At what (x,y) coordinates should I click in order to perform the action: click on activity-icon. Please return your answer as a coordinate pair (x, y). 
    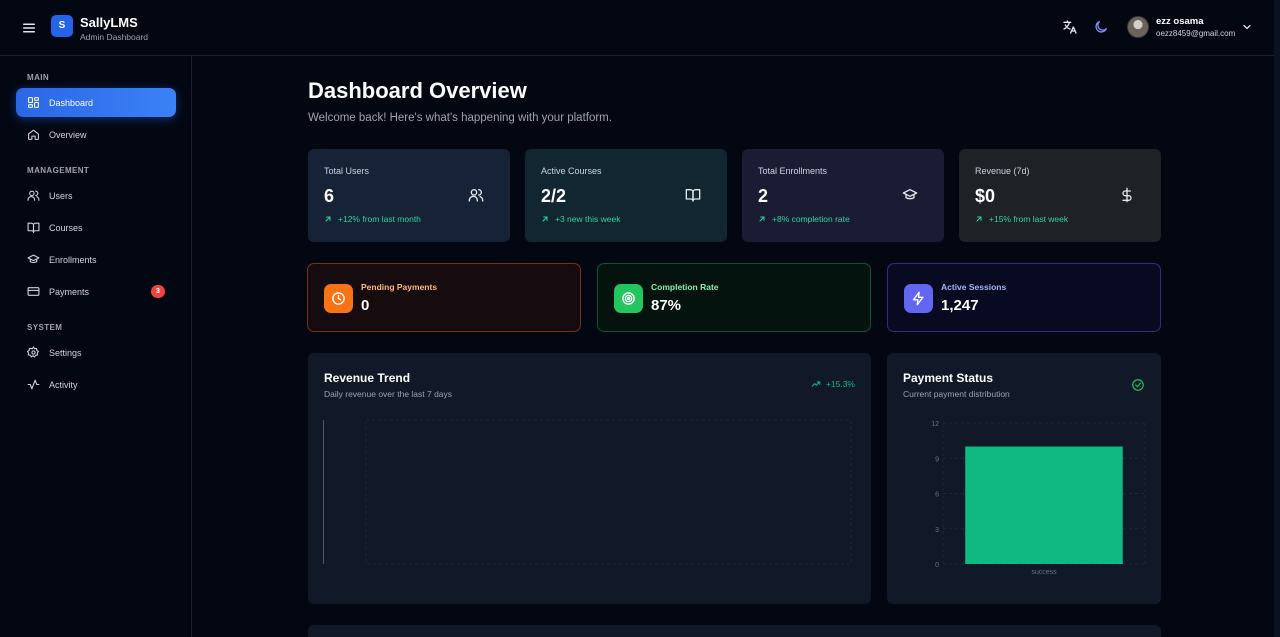
    Looking at the image, I should click on (33, 384).